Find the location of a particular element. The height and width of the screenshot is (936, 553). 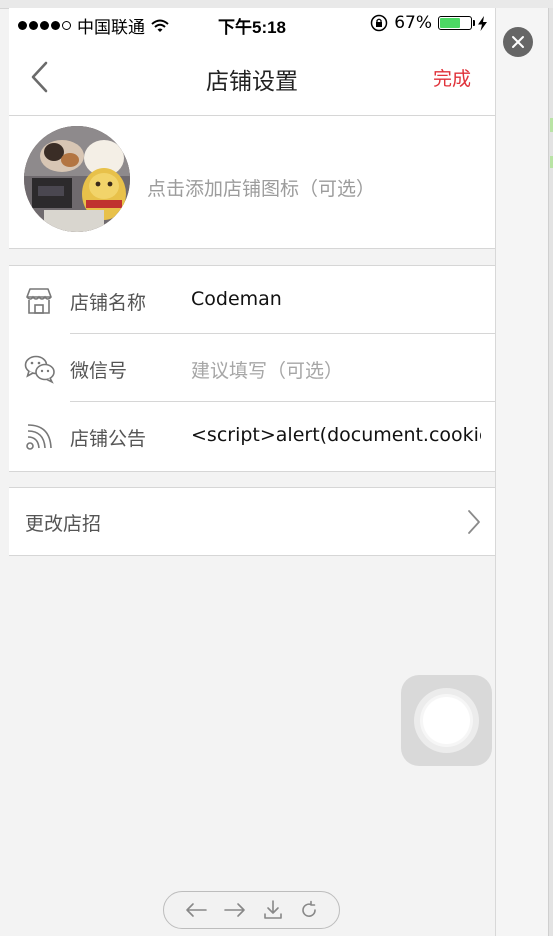

shop-name-input: Codeman is located at coordinates (336, 299).